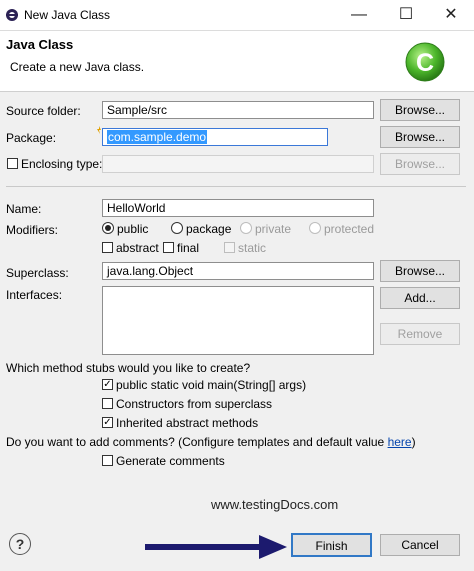  I want to click on eclipse-icon, so click(12, 15).